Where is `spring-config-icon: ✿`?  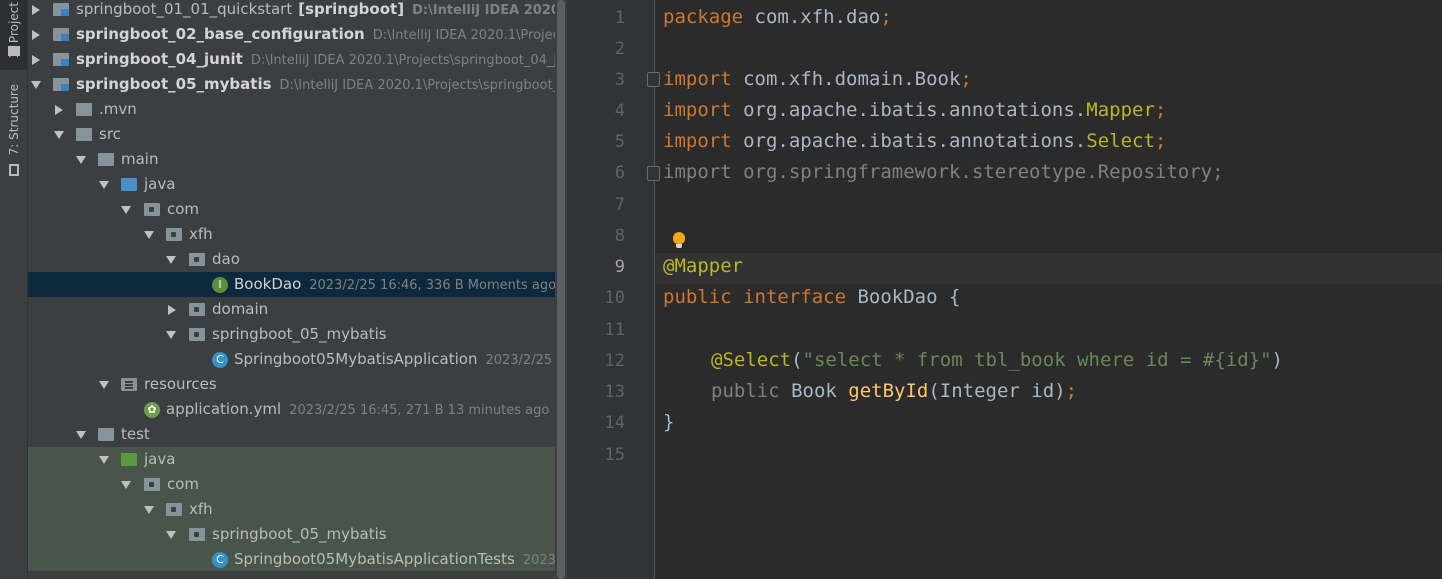 spring-config-icon: ✿ is located at coordinates (152, 410).